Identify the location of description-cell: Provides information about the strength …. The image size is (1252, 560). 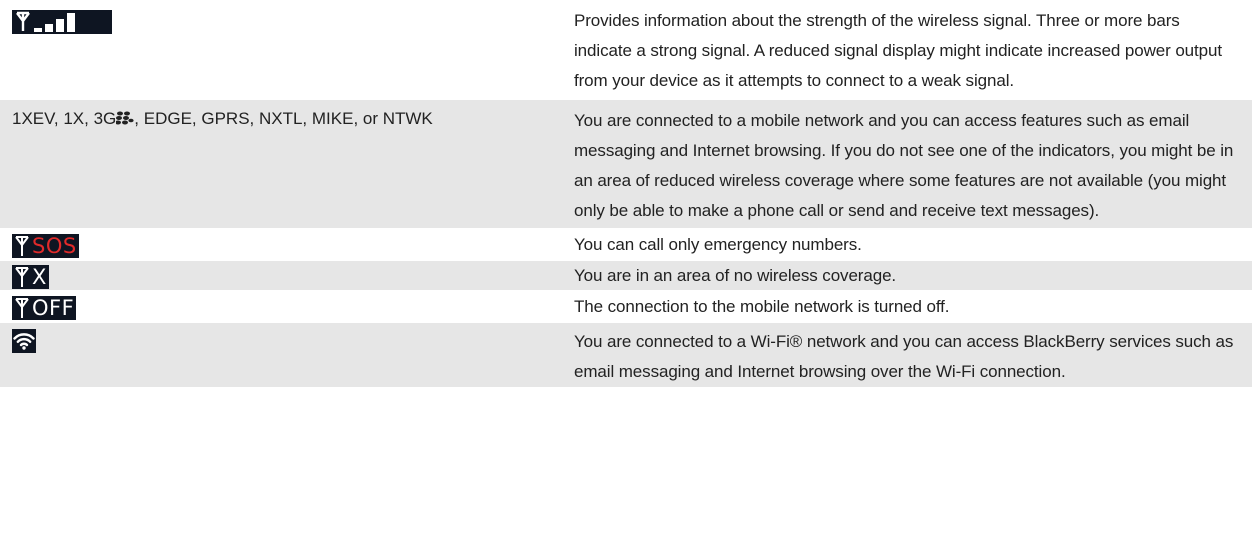
(908, 49).